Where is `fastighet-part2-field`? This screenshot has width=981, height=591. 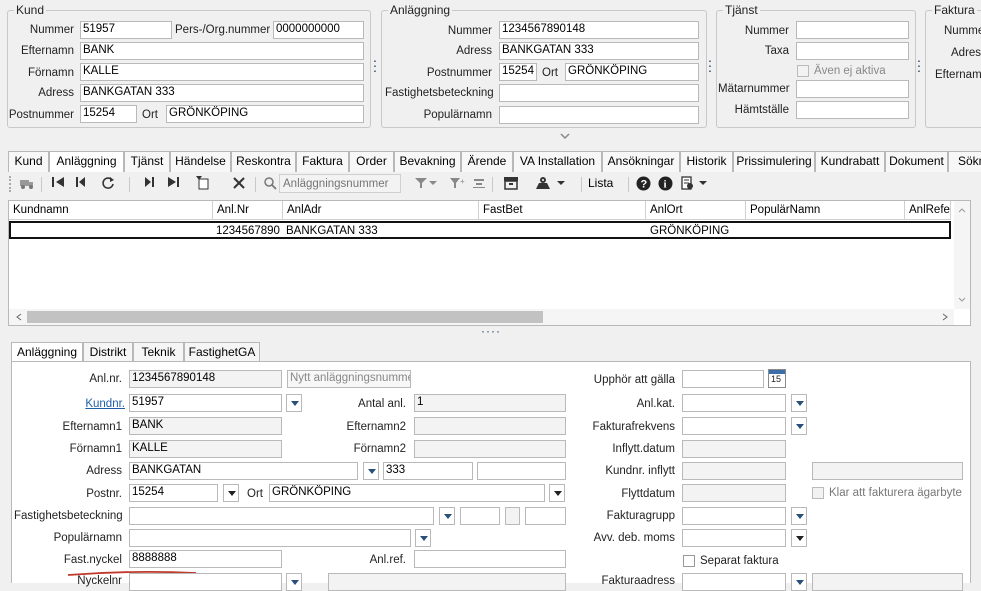
fastighet-part2-field is located at coordinates (480, 516).